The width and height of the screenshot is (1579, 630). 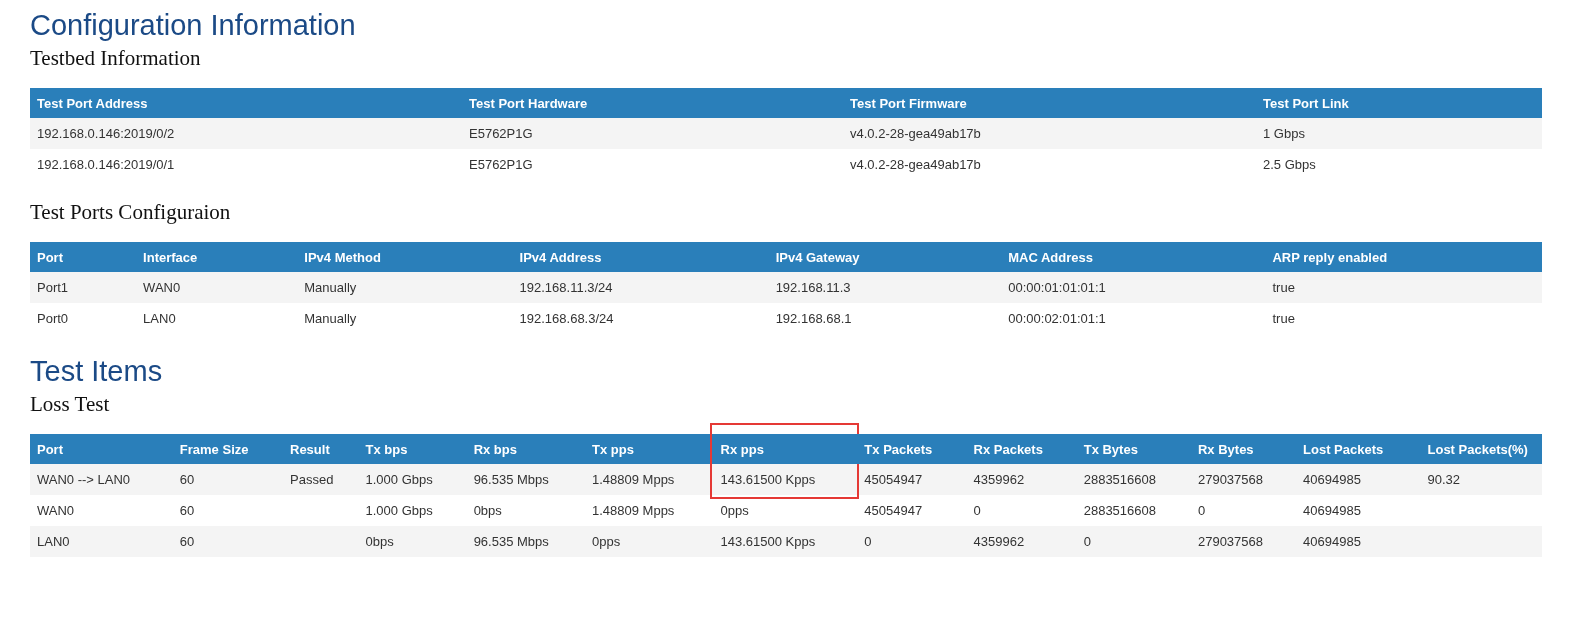 I want to click on column-header: Test Port Link, so click(x=1399, y=103).